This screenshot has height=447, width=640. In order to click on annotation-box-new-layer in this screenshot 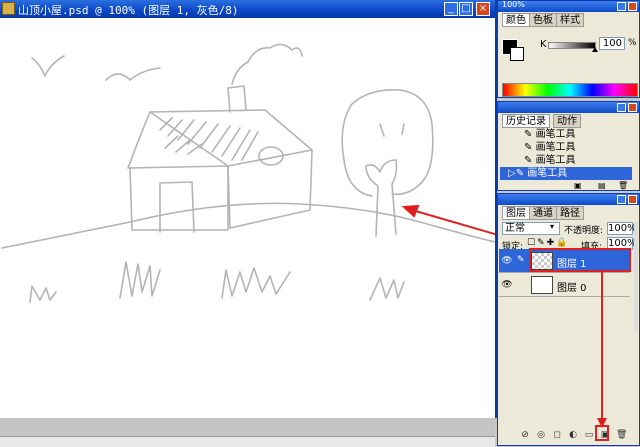, I will do `click(602, 433)`.